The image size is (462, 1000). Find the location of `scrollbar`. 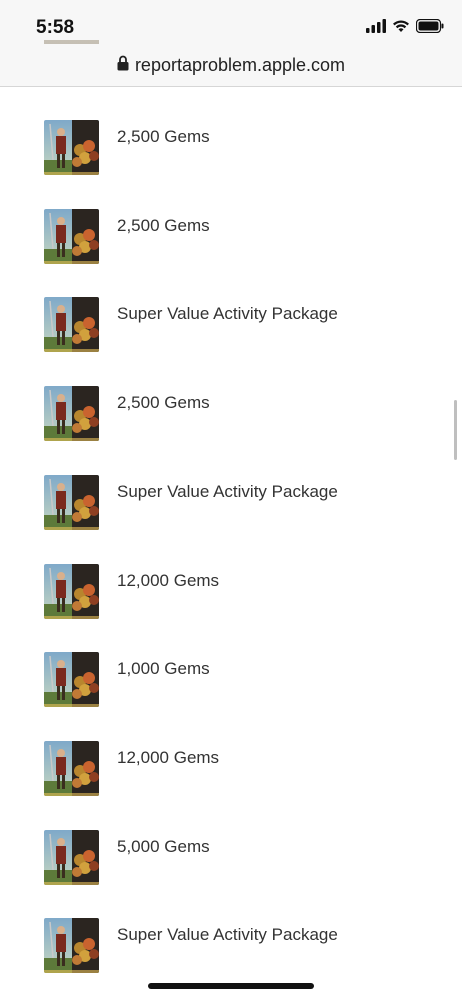

scrollbar is located at coordinates (455, 430).